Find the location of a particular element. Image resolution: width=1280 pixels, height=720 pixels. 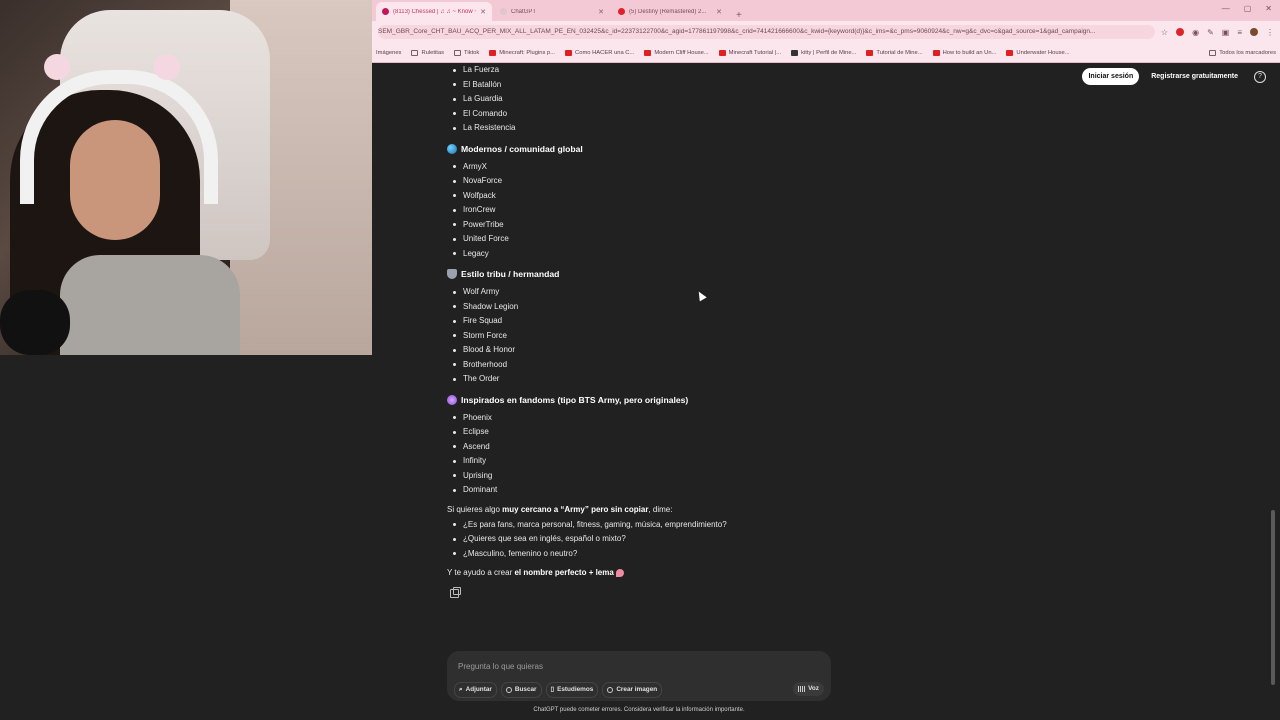

list-item: The Order is located at coordinates (657, 379).